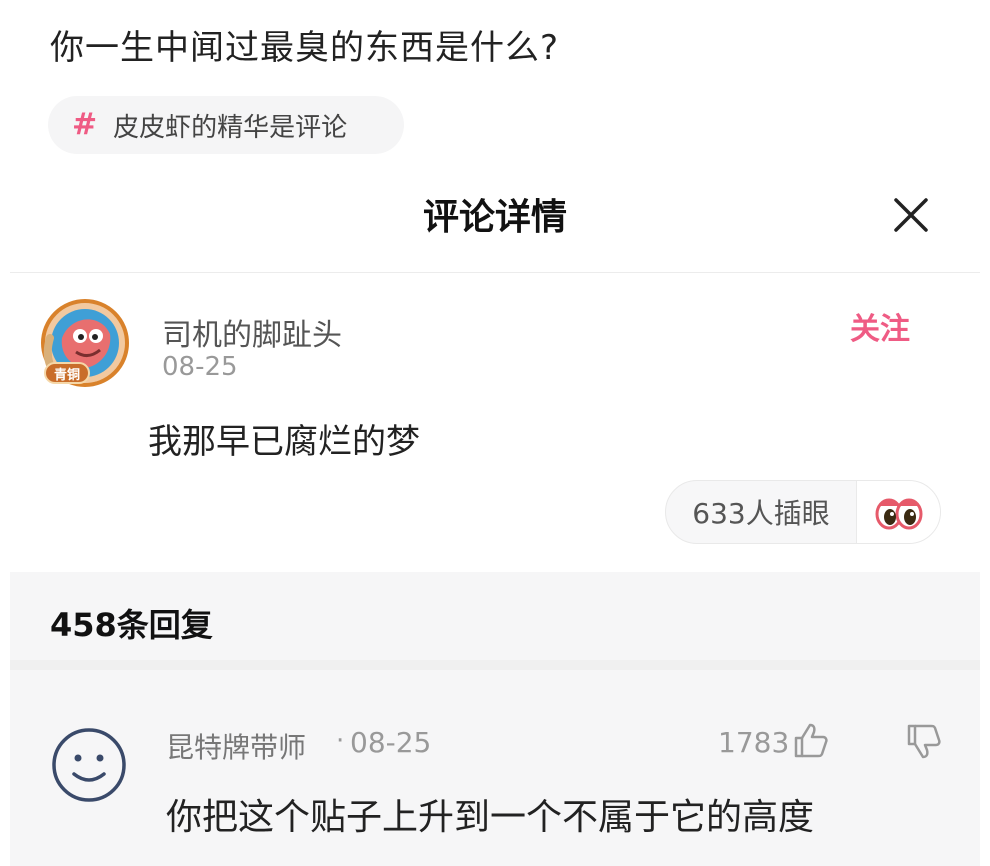 This screenshot has width=990, height=866. I want to click on rank-badge-text: 青铜, so click(66, 375).